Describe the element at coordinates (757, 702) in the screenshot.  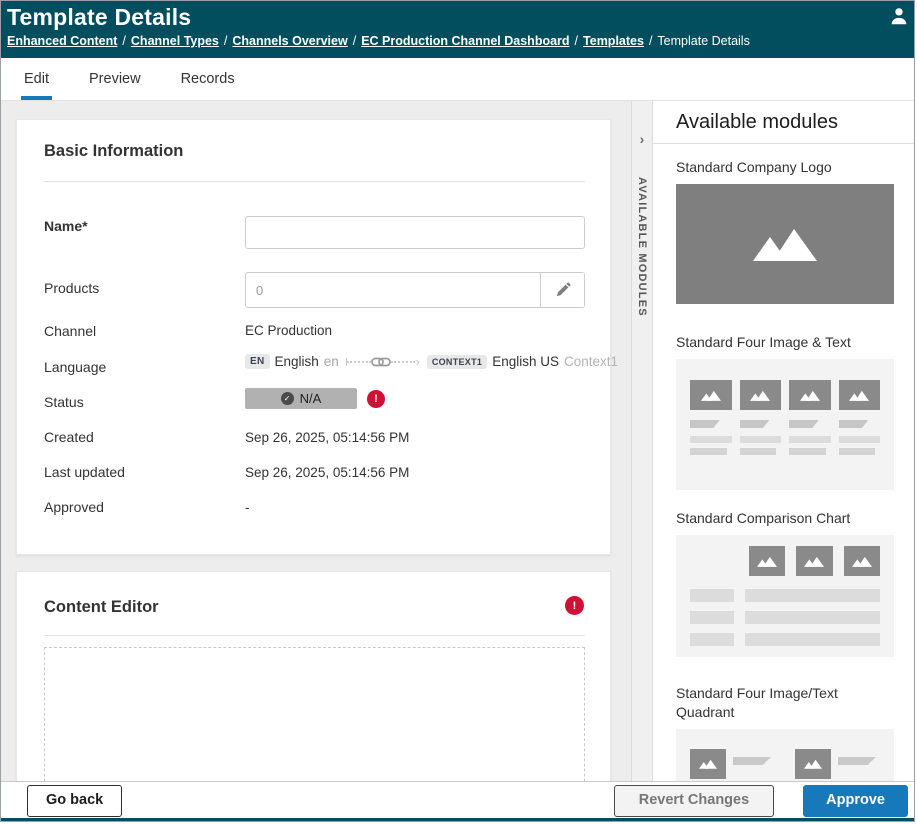
I see `module-label: Standard Four Image/Text Quadrant` at that location.